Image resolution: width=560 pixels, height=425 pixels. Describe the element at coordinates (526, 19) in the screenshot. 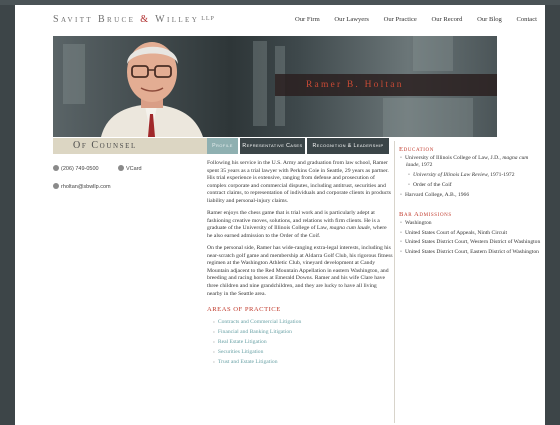

I see `nav-contact: Contact` at that location.